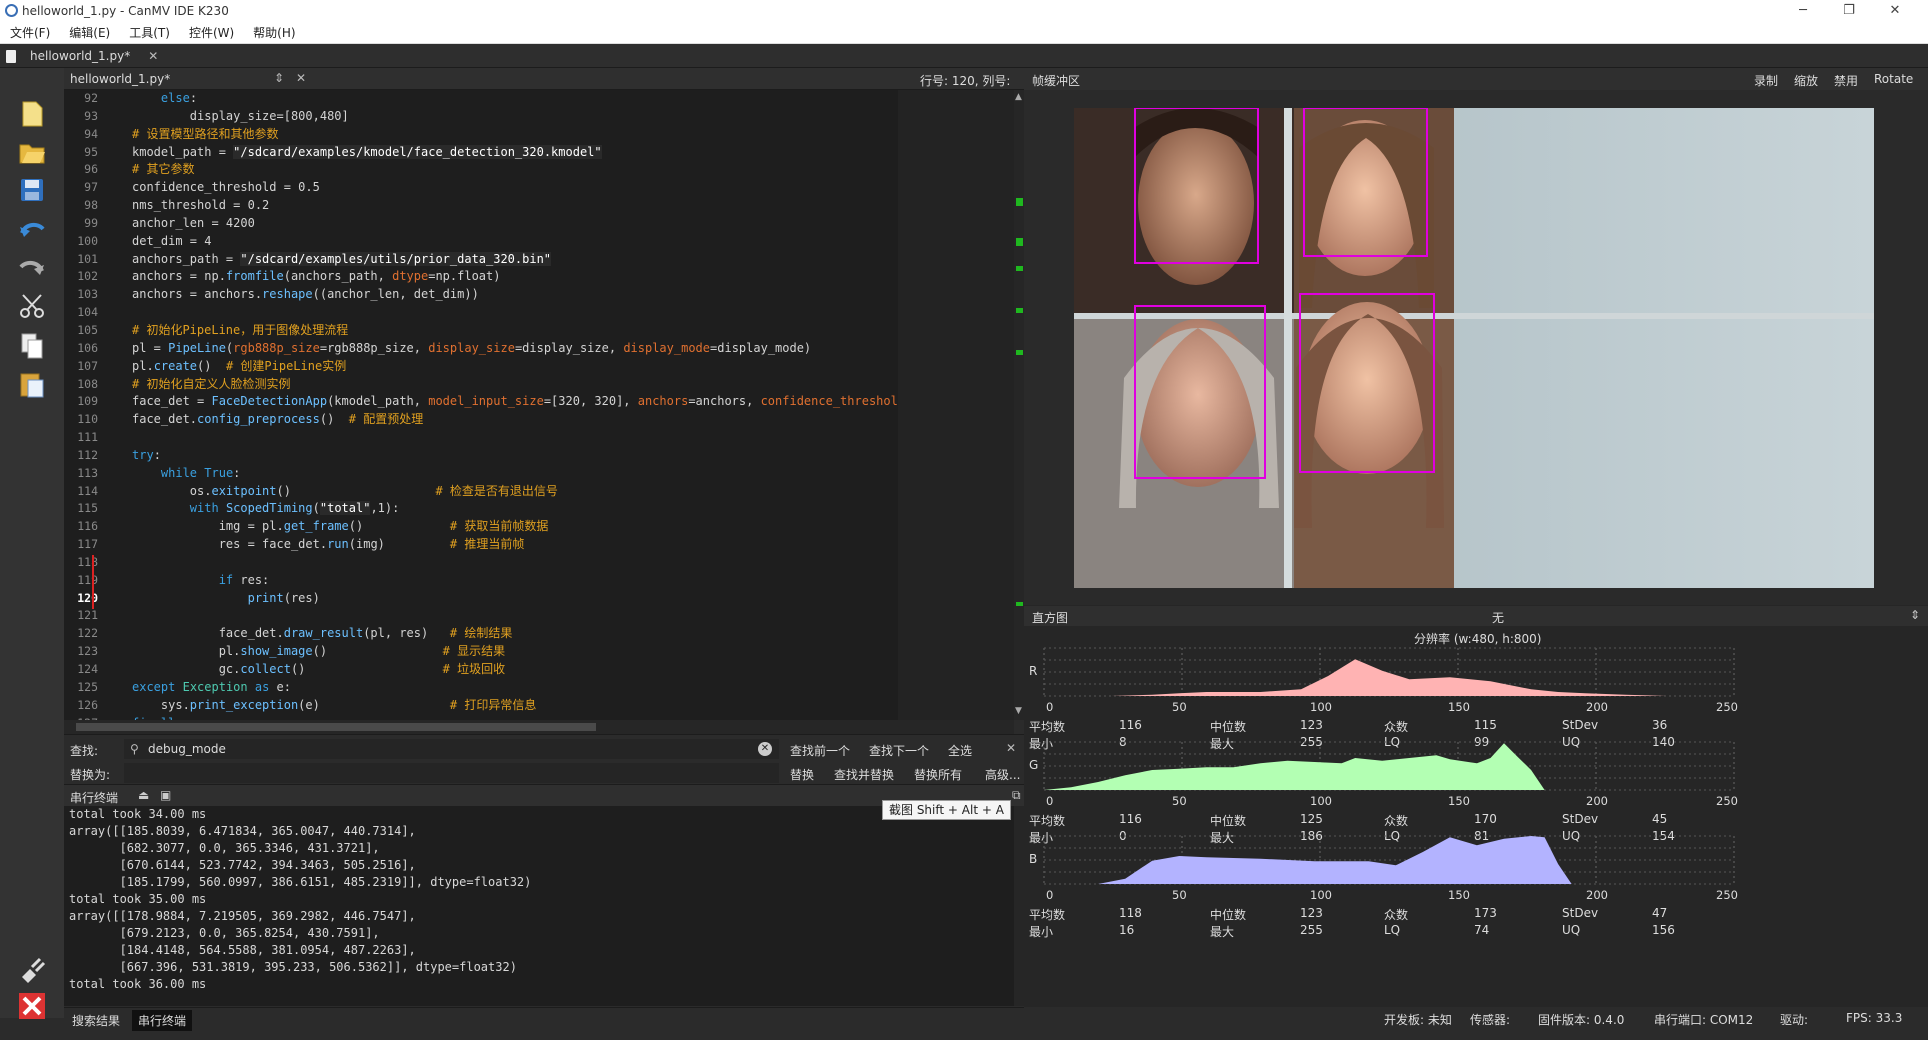 This screenshot has height=1040, width=1928. Describe the element at coordinates (1018, 711) in the screenshot. I see `scroll-down-icon: ▼` at that location.